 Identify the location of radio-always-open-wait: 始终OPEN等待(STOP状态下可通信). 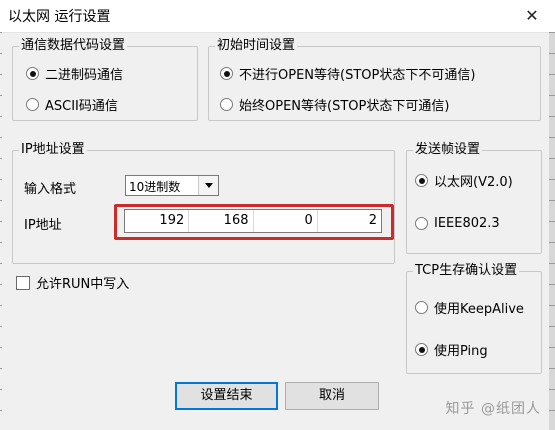
(334, 104).